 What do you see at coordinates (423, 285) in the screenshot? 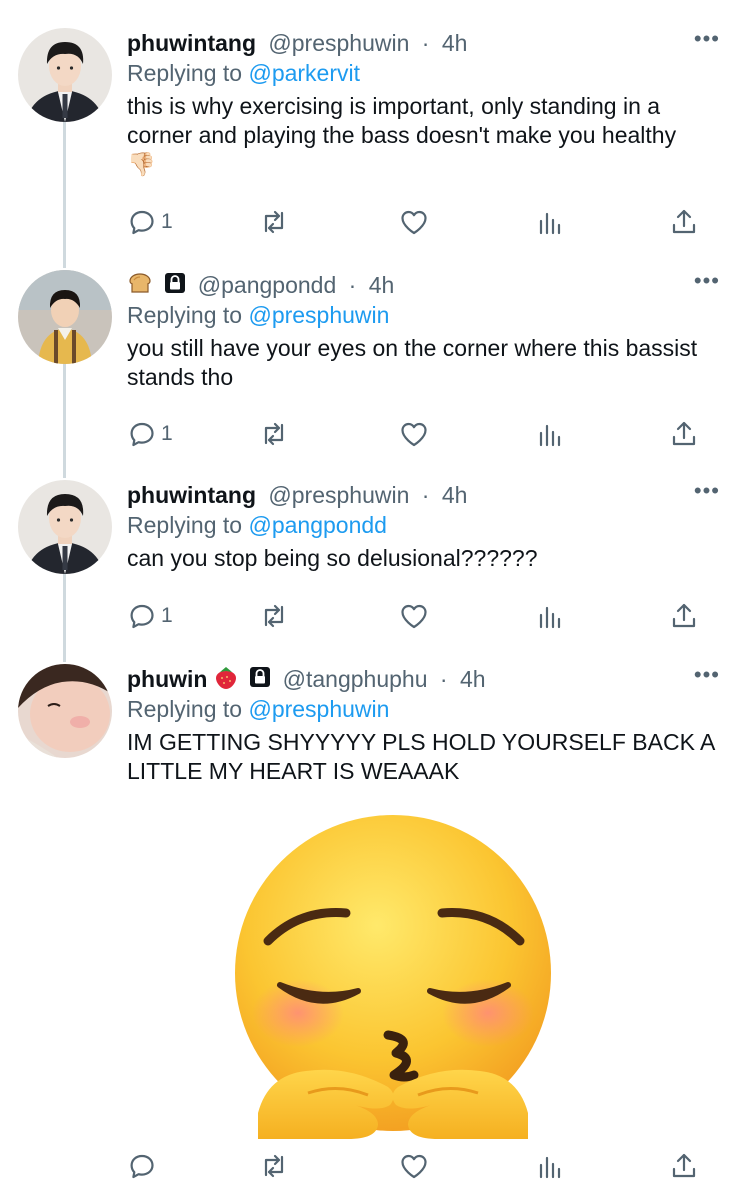
I see `tweet-header: @pangpondd · 4h` at bounding box center [423, 285].